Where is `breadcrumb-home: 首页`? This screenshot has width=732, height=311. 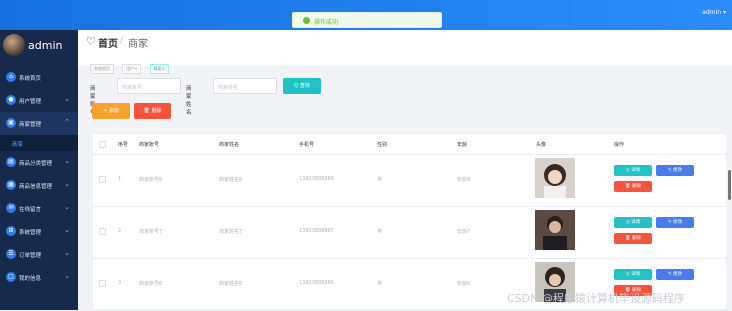
breadcrumb-home: 首页 is located at coordinates (108, 42).